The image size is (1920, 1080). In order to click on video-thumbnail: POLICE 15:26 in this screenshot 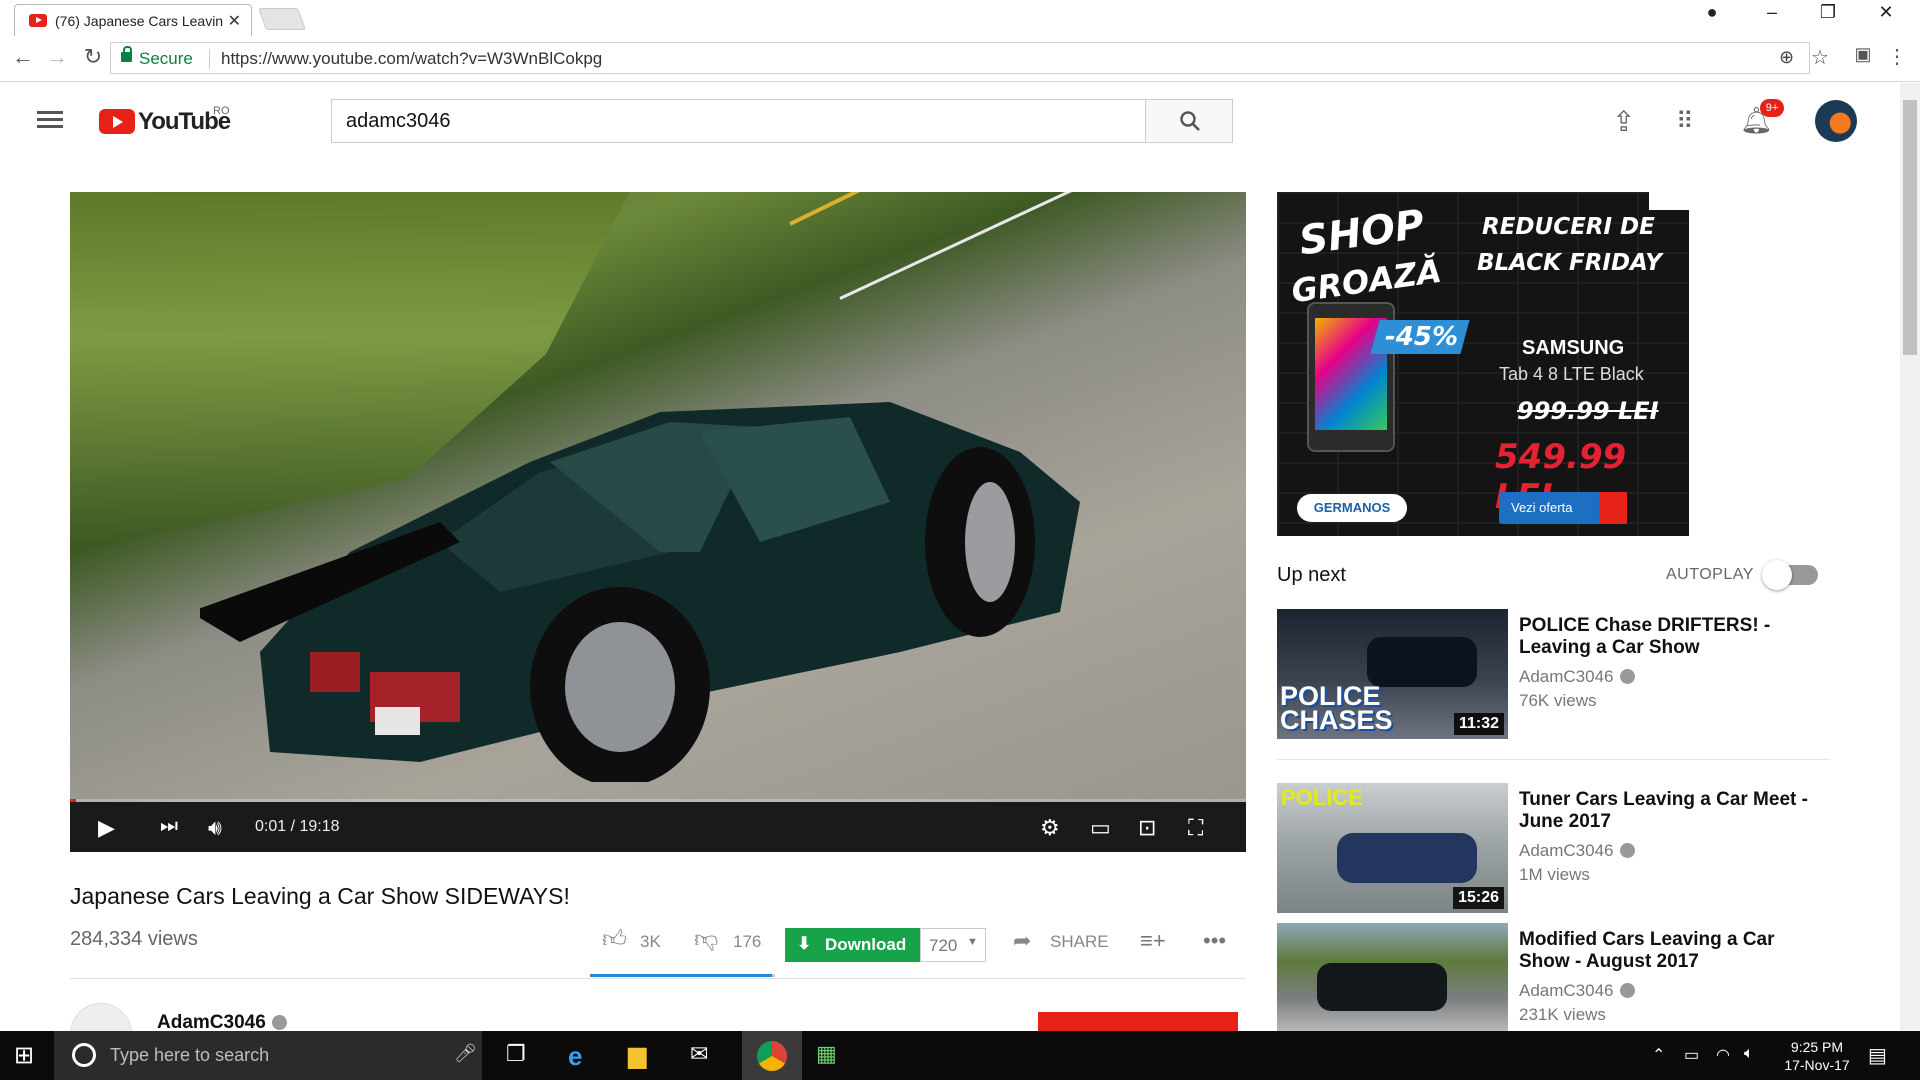, I will do `click(1392, 848)`.